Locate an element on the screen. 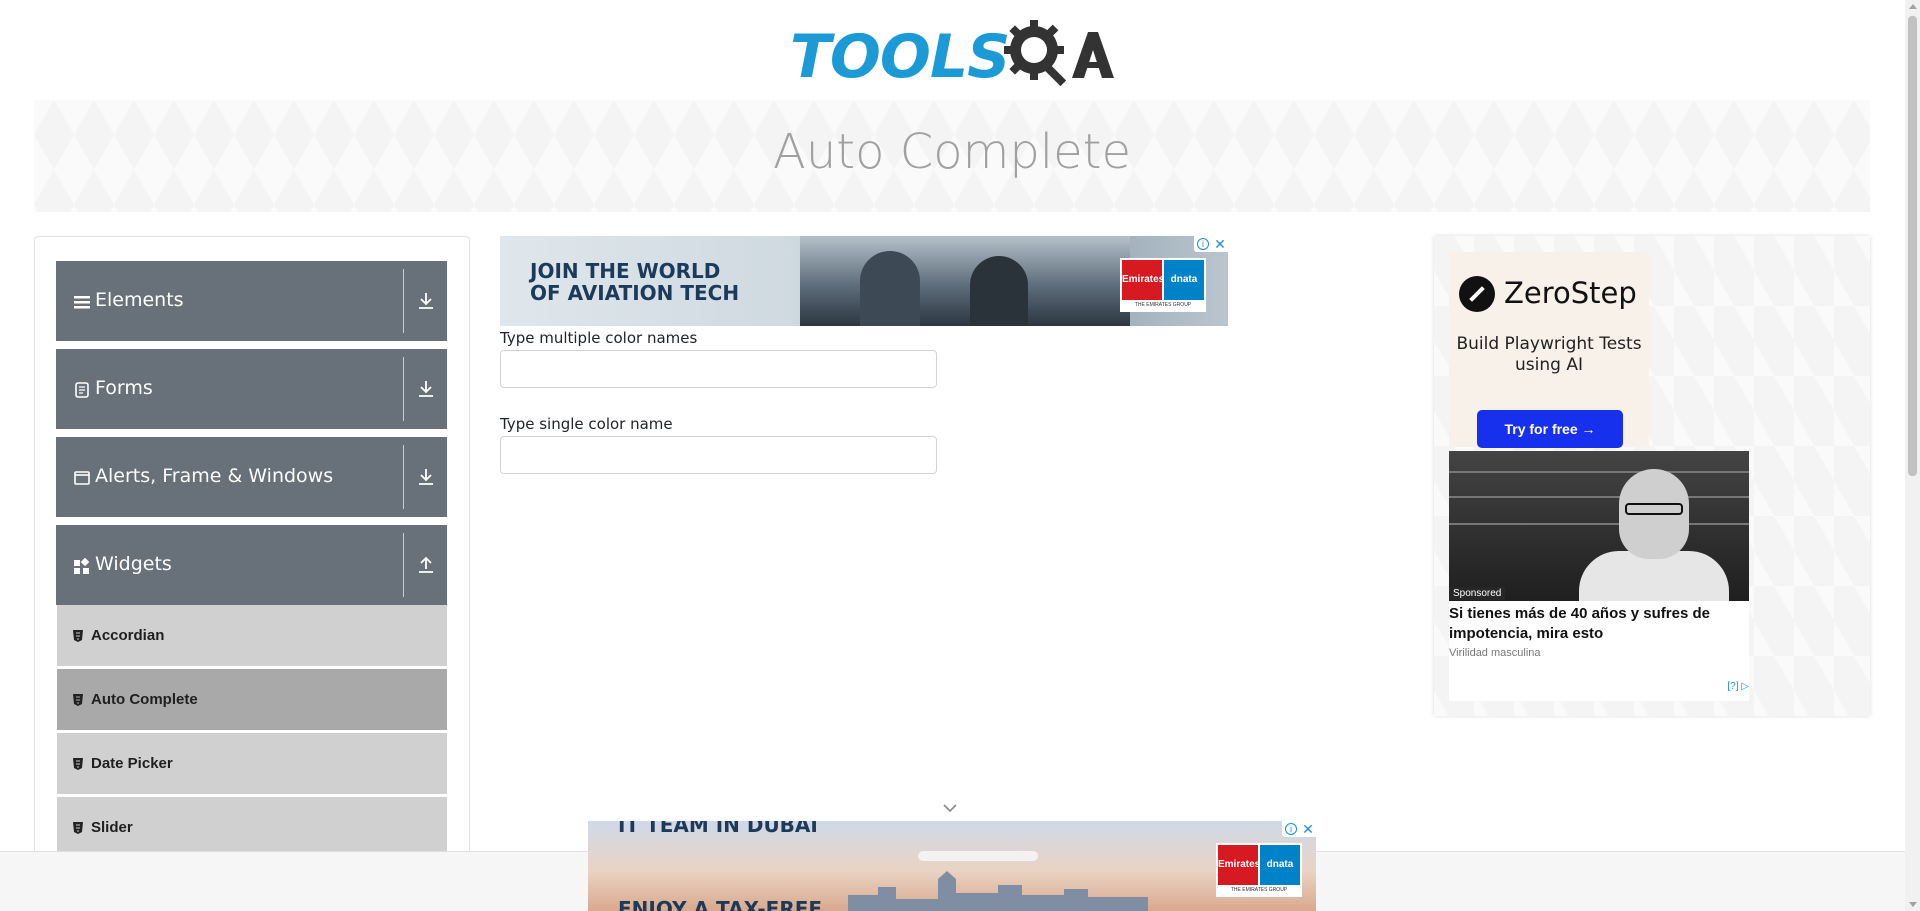  scroll-thumb is located at coordinates (1912, 246).